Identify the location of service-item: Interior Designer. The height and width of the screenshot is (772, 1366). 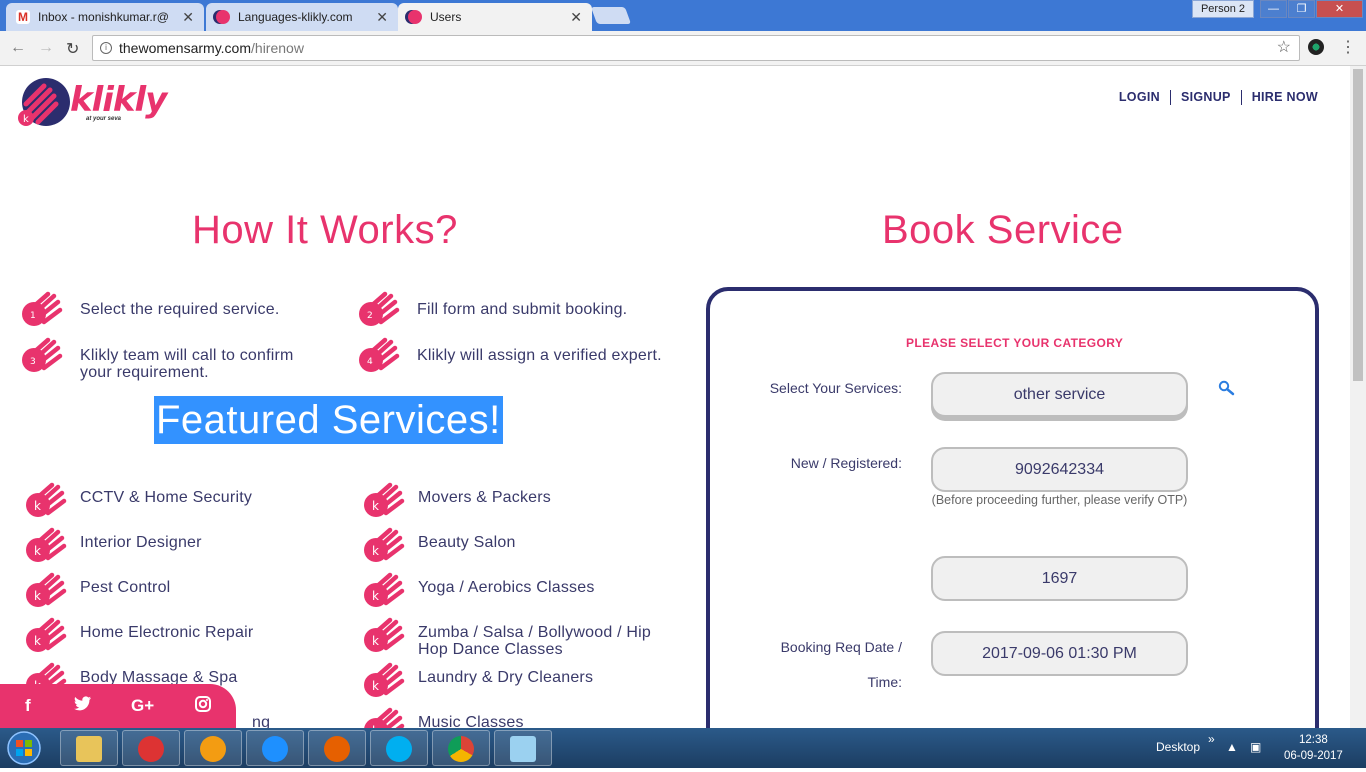
(200, 542).